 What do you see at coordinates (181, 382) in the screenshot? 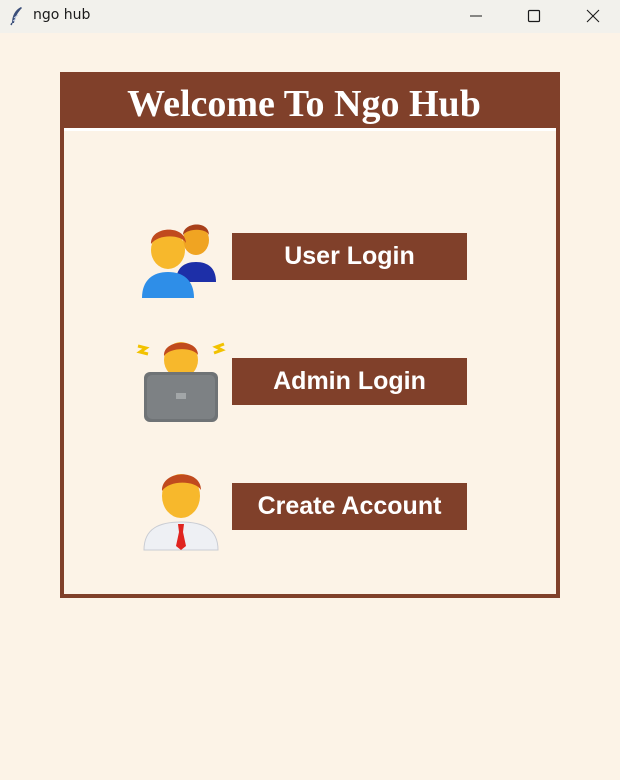
I see `admin-laptop-icon` at bounding box center [181, 382].